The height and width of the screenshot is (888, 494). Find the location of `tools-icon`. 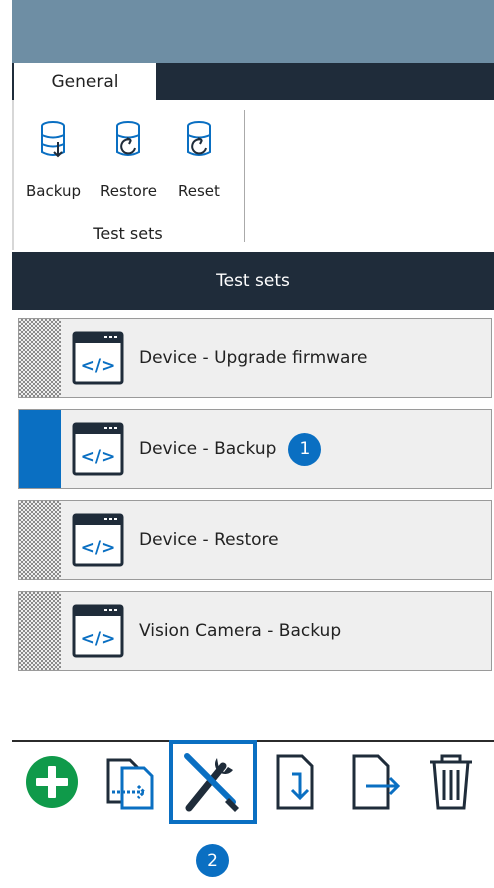

tools-icon is located at coordinates (211, 782).